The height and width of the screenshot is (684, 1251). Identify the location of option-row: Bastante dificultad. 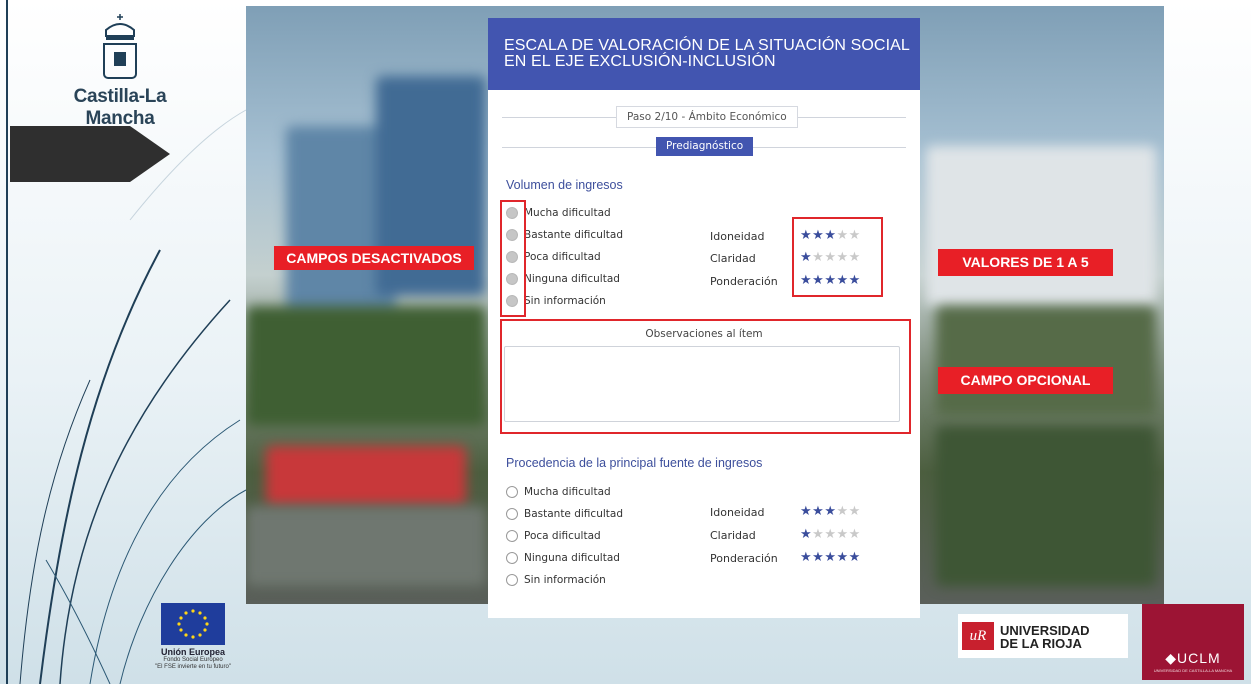
(564, 516).